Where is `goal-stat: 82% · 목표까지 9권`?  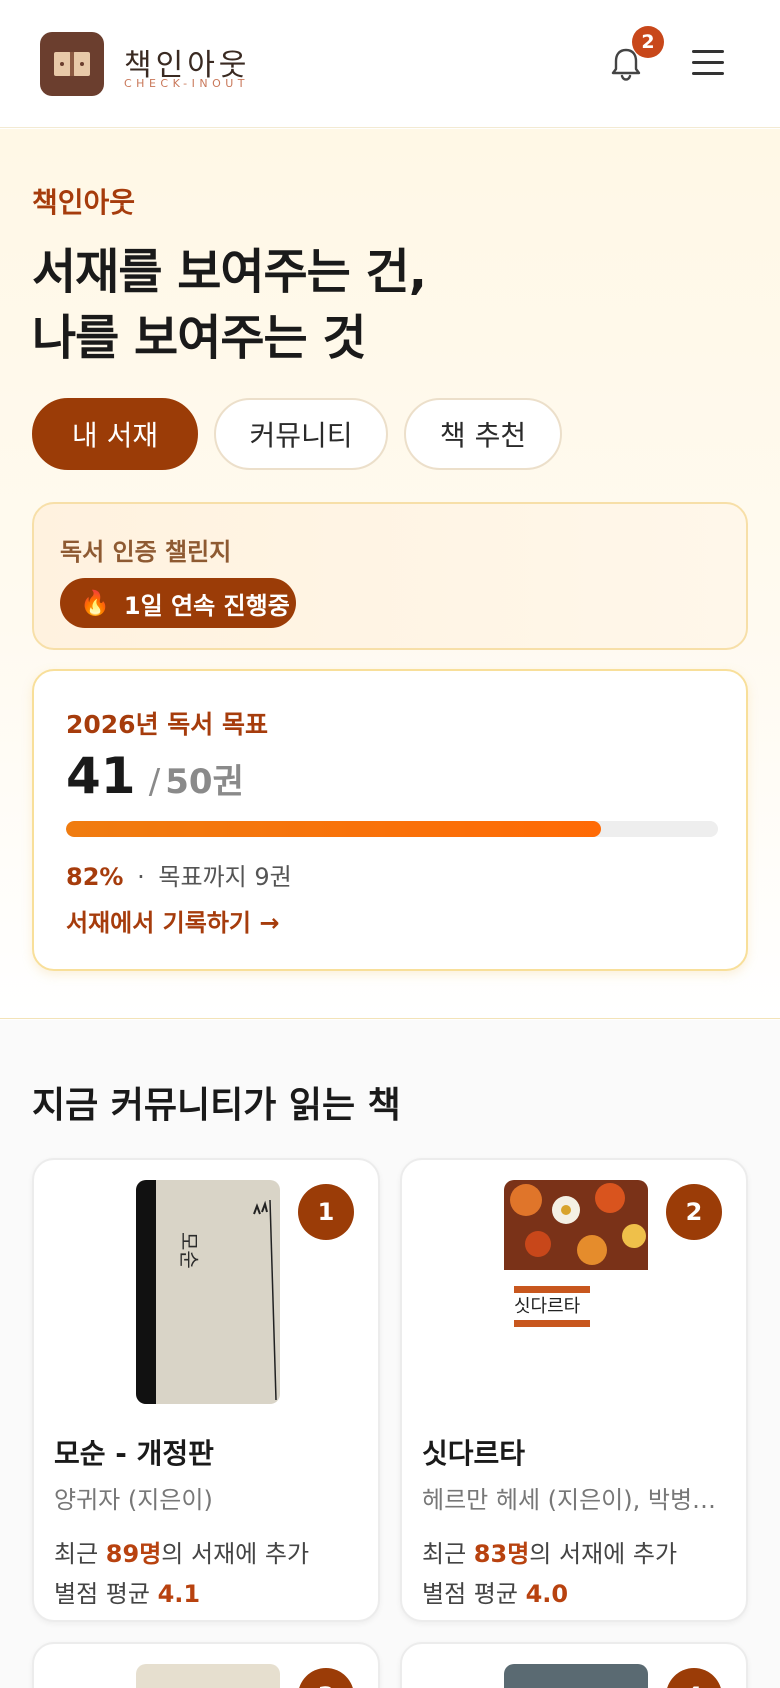
goal-stat: 82% · 목표까지 9권 is located at coordinates (179, 874).